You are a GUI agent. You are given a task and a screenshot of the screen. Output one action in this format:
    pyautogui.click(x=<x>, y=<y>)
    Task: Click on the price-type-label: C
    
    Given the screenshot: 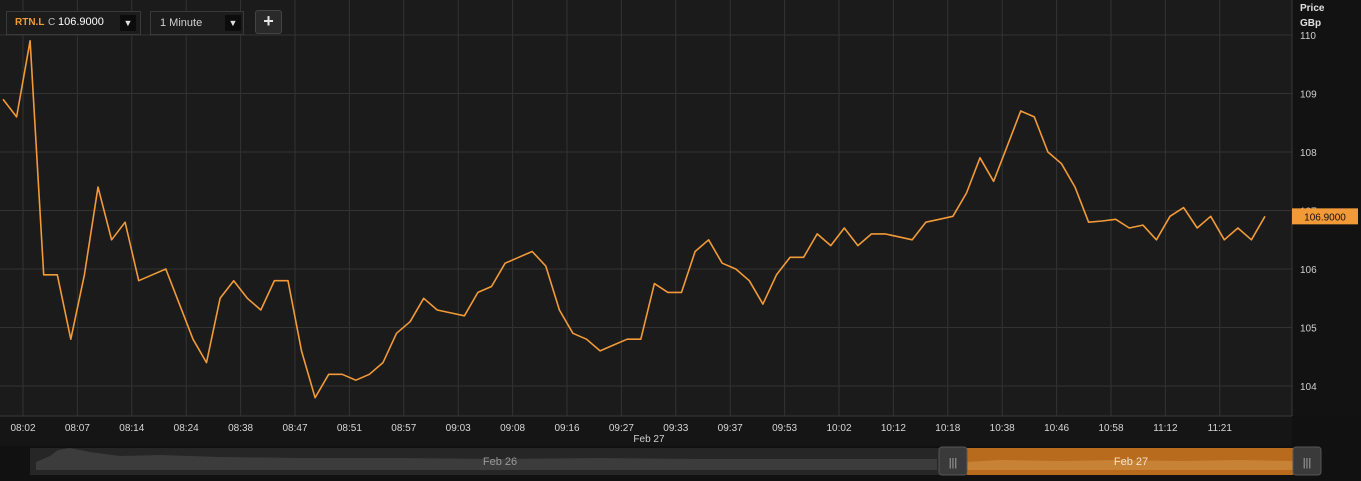 What is the action you would take?
    pyautogui.click(x=52, y=22)
    